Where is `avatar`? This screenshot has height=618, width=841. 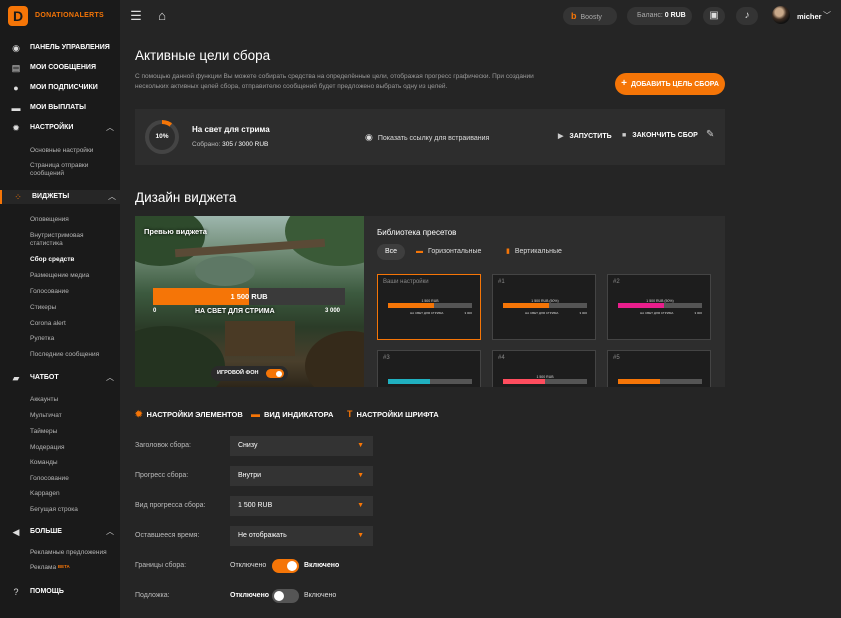
avatar is located at coordinates (781, 15).